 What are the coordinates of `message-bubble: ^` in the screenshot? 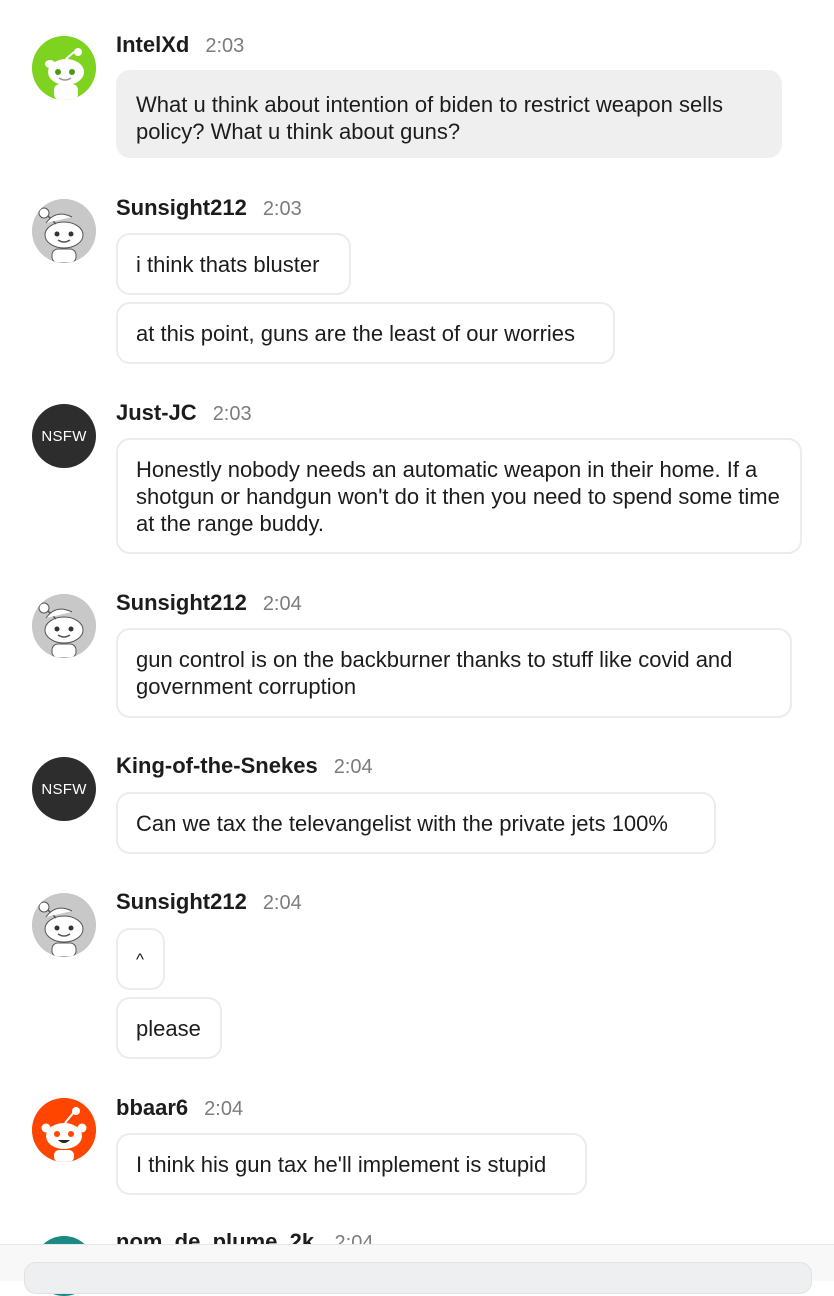 It's located at (140, 959).